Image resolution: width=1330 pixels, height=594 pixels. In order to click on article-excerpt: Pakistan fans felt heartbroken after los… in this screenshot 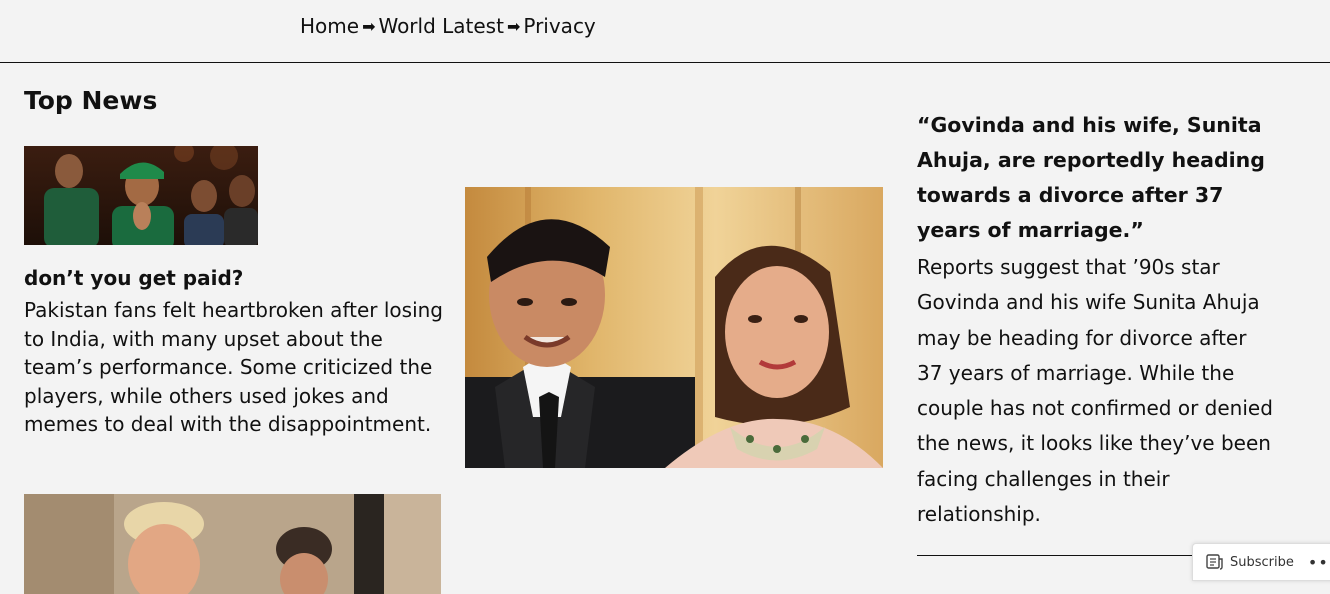, I will do `click(233, 367)`.